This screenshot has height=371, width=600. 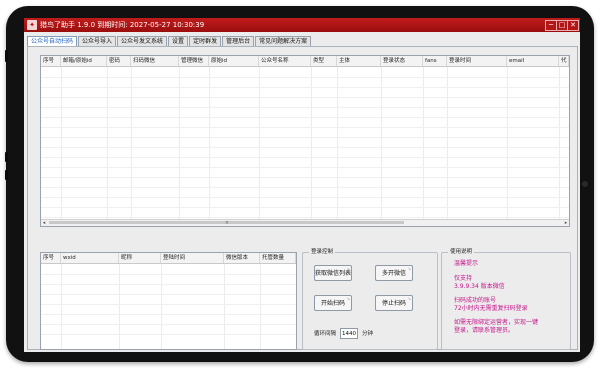 What do you see at coordinates (84, 61) in the screenshot?
I see `column-header: 邮箱/原始id` at bounding box center [84, 61].